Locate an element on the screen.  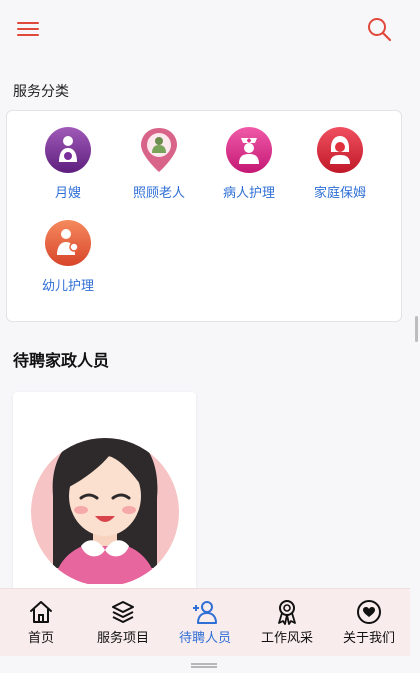
service-item-confinement-nanny: 月嫂 is located at coordinates (68, 163).